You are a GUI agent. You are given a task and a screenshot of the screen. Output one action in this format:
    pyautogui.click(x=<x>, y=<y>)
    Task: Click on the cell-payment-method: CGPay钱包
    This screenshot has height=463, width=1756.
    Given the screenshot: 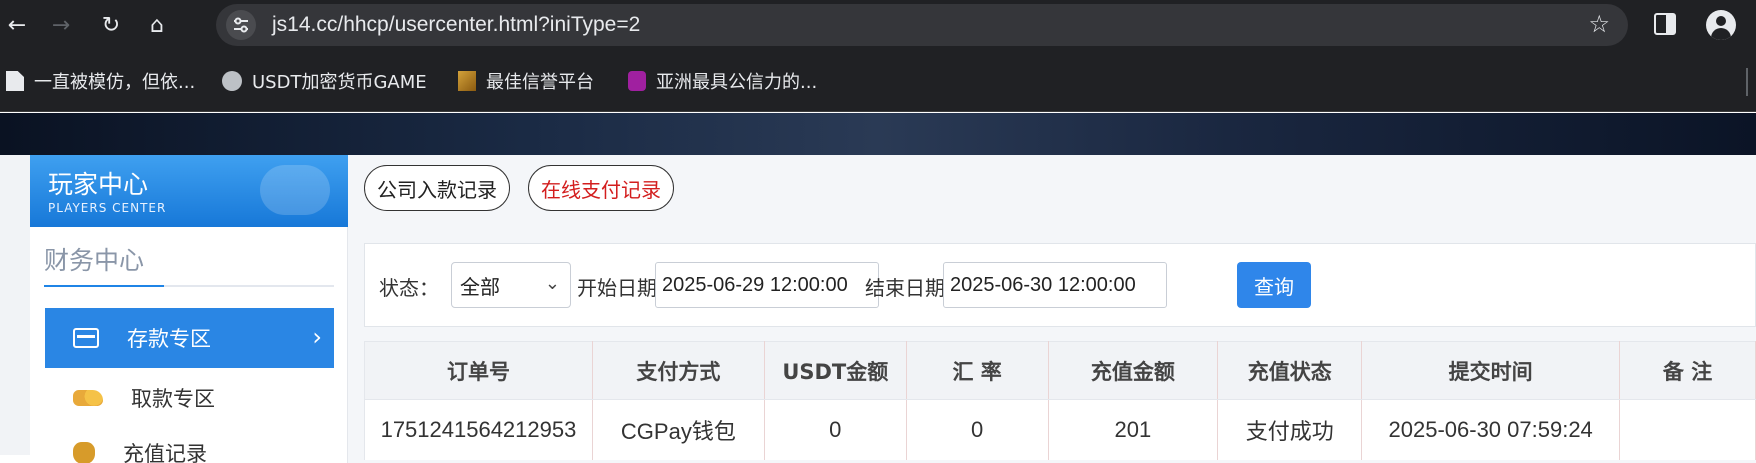 What is the action you would take?
    pyautogui.click(x=678, y=429)
    